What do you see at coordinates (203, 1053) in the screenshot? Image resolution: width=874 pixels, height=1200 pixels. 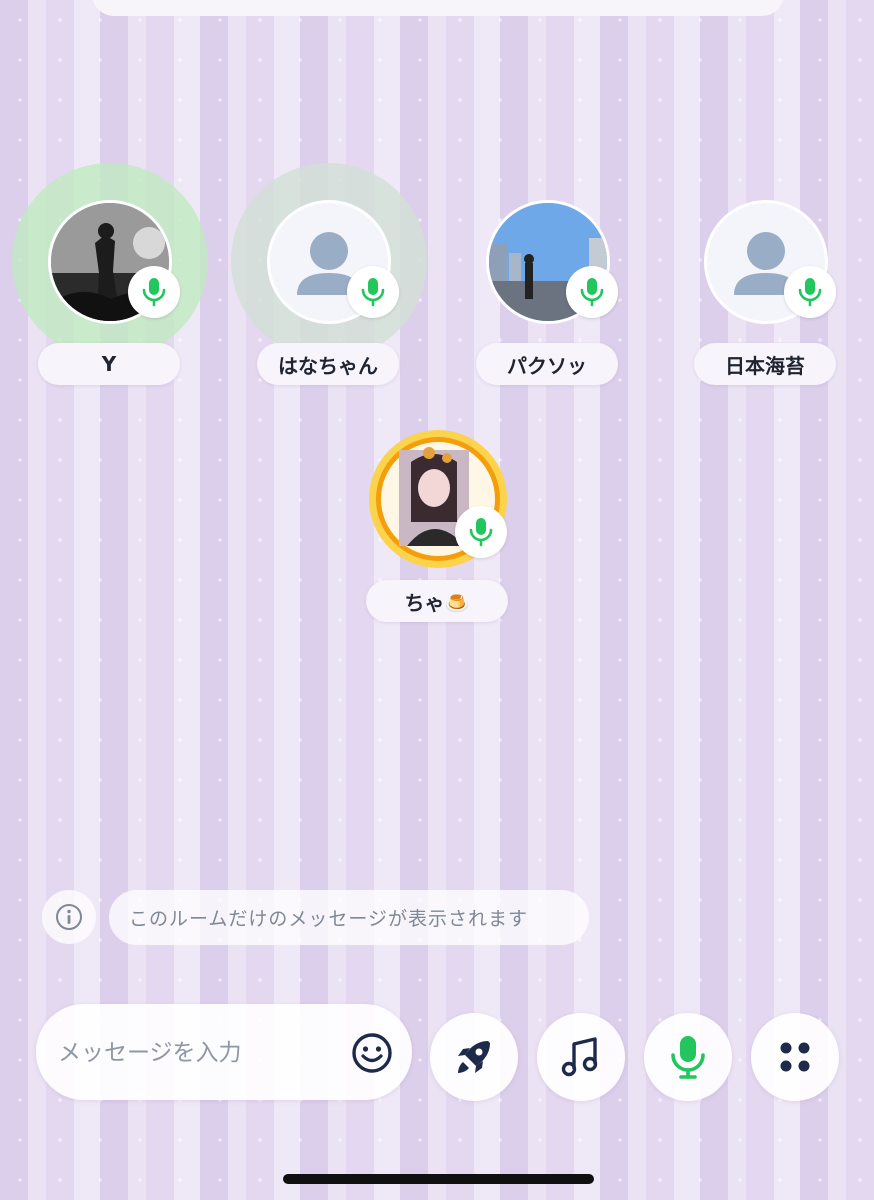 I see `message-input` at bounding box center [203, 1053].